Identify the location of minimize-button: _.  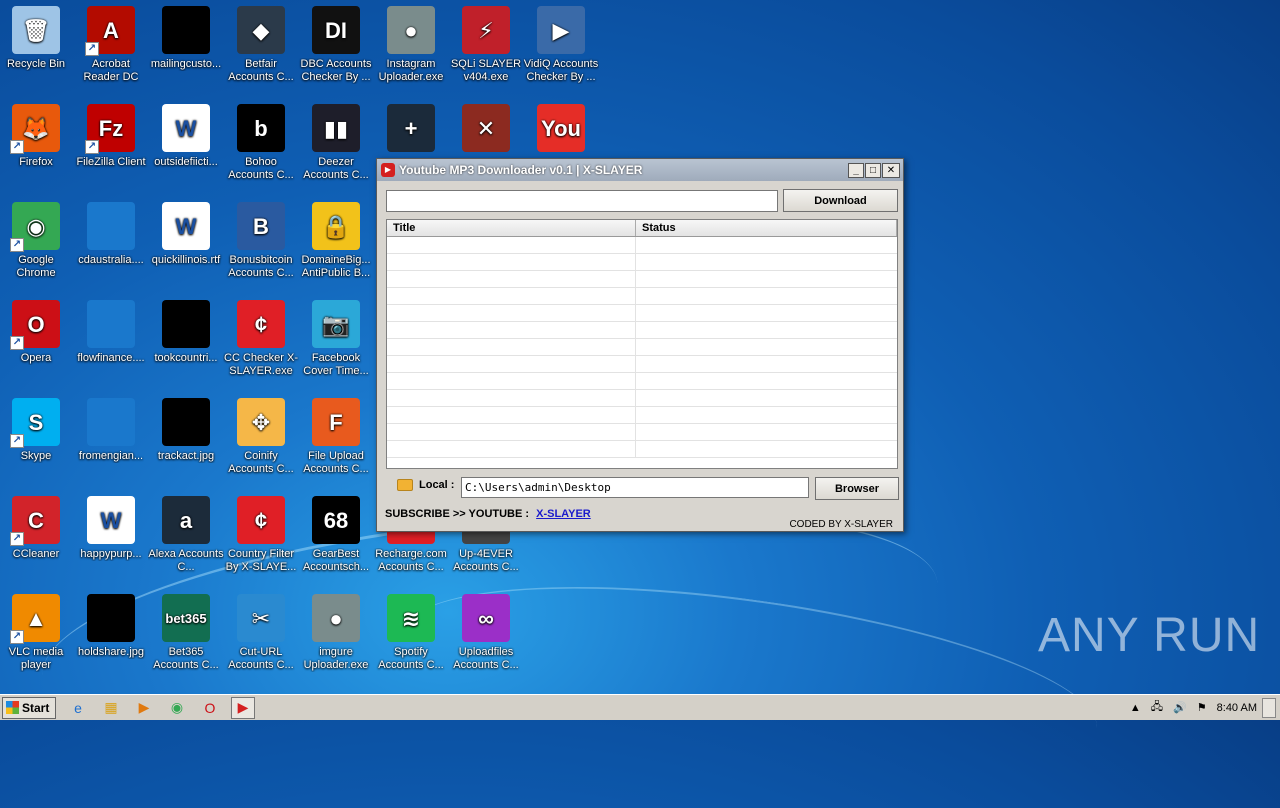
(856, 170).